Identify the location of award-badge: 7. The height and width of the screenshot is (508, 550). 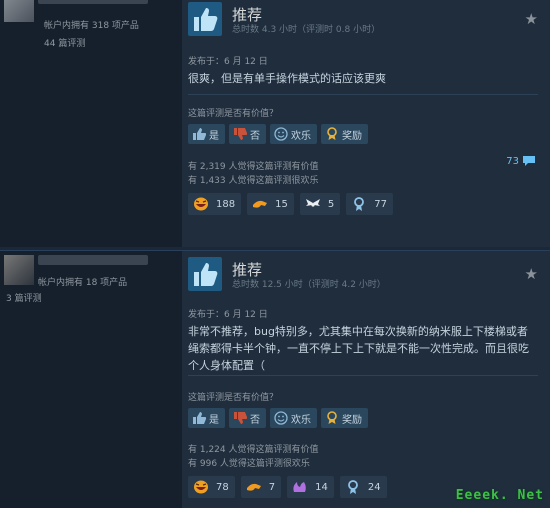
(261, 487).